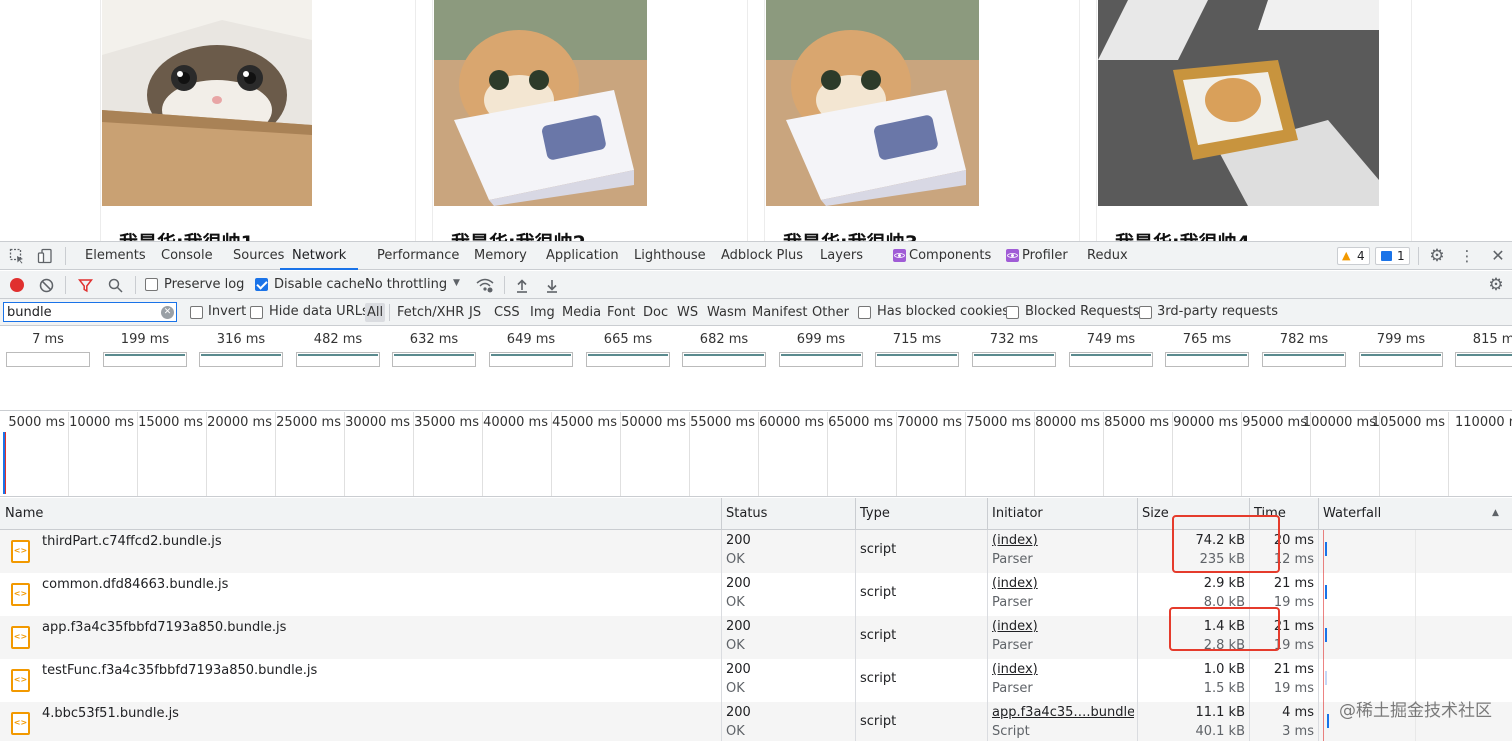  I want to click on clear-icon, so click(46, 285).